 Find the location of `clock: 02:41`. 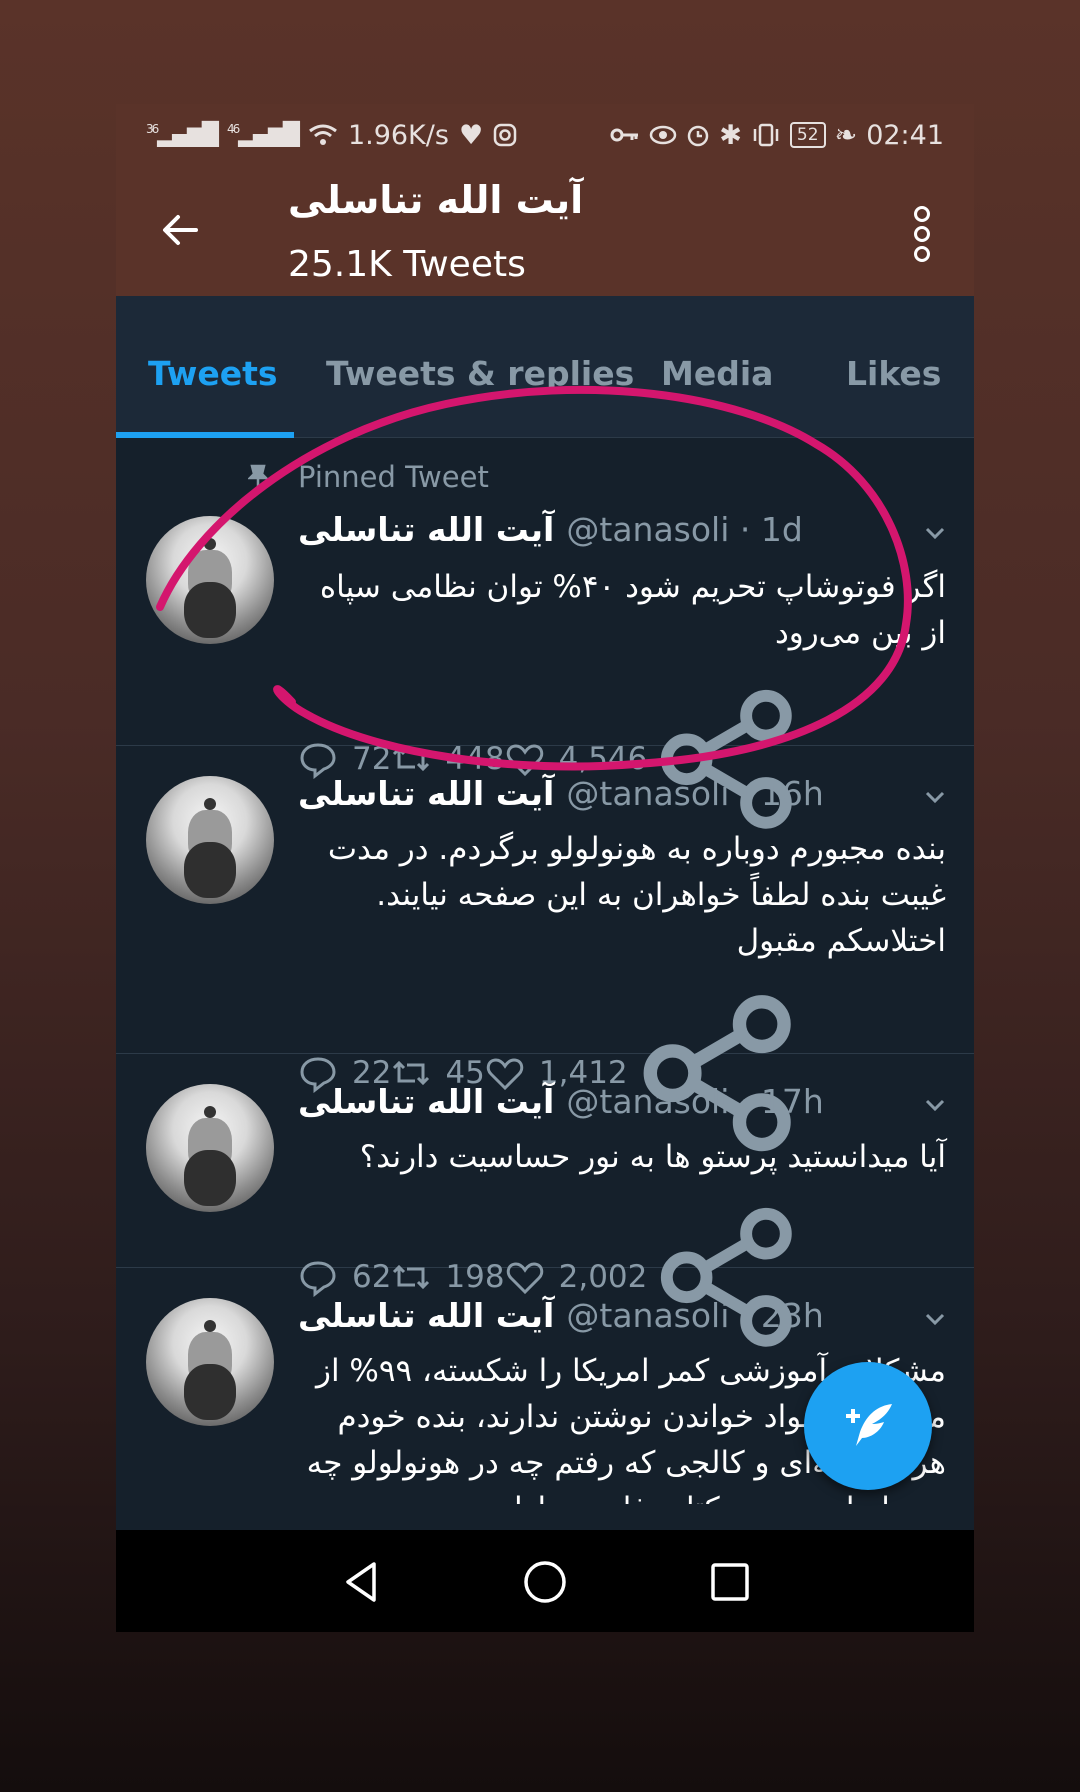

clock: 02:41 is located at coordinates (905, 135).